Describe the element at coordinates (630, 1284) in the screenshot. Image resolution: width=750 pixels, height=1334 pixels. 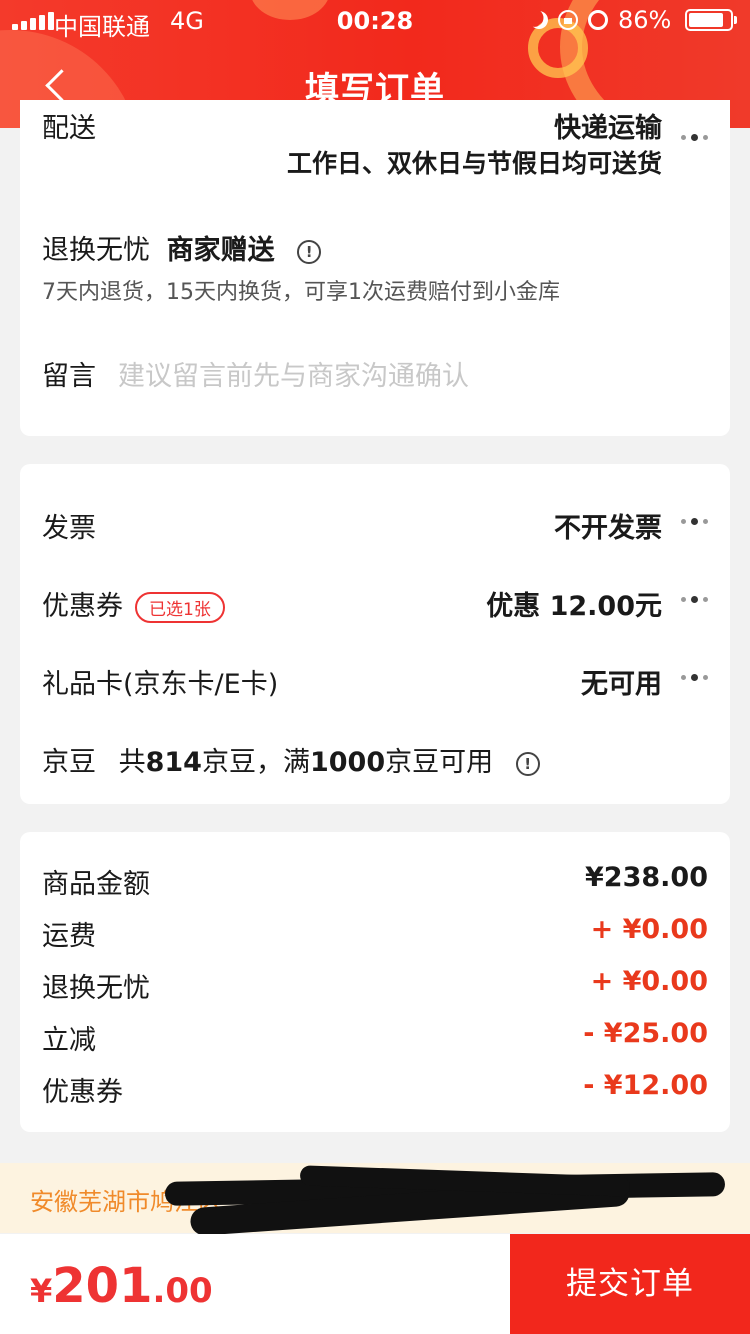
I see `submit-order-button: 提交订单` at that location.